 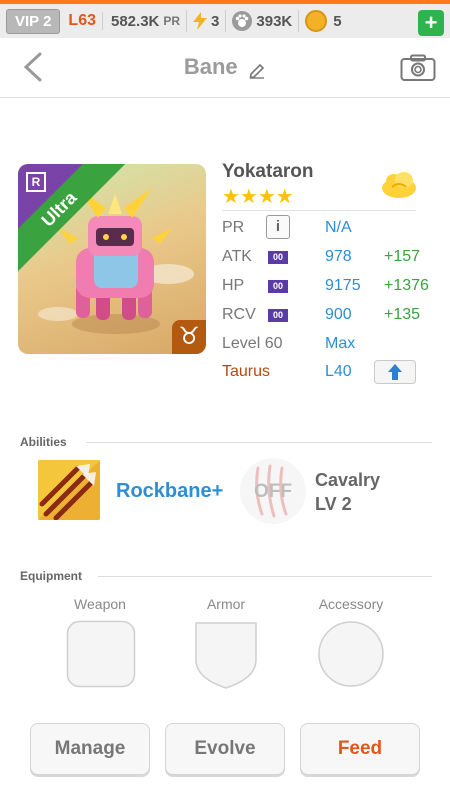 I want to click on zodiac-upgrade-button, so click(x=395, y=372).